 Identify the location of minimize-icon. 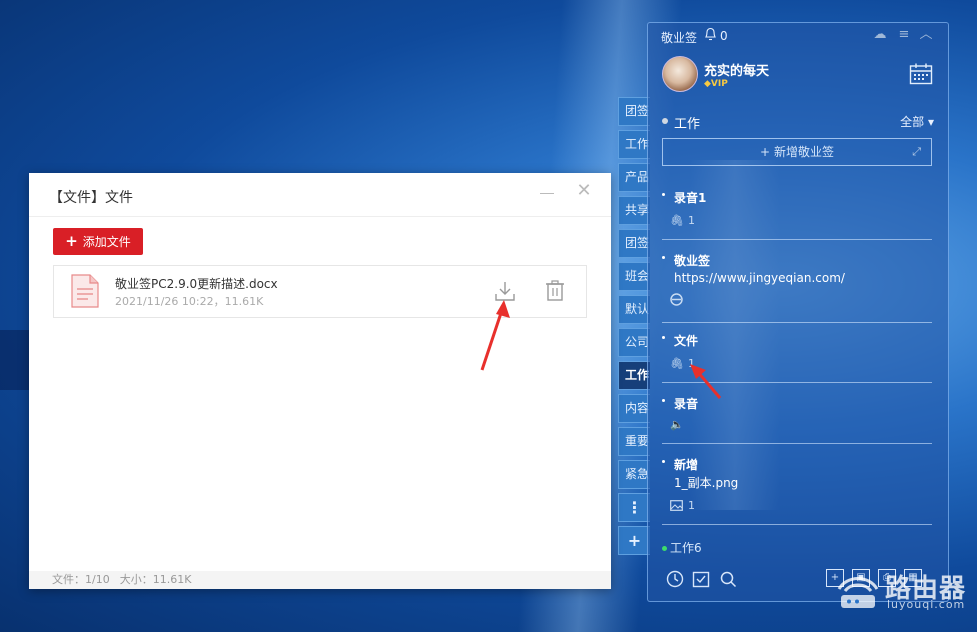
(547, 191).